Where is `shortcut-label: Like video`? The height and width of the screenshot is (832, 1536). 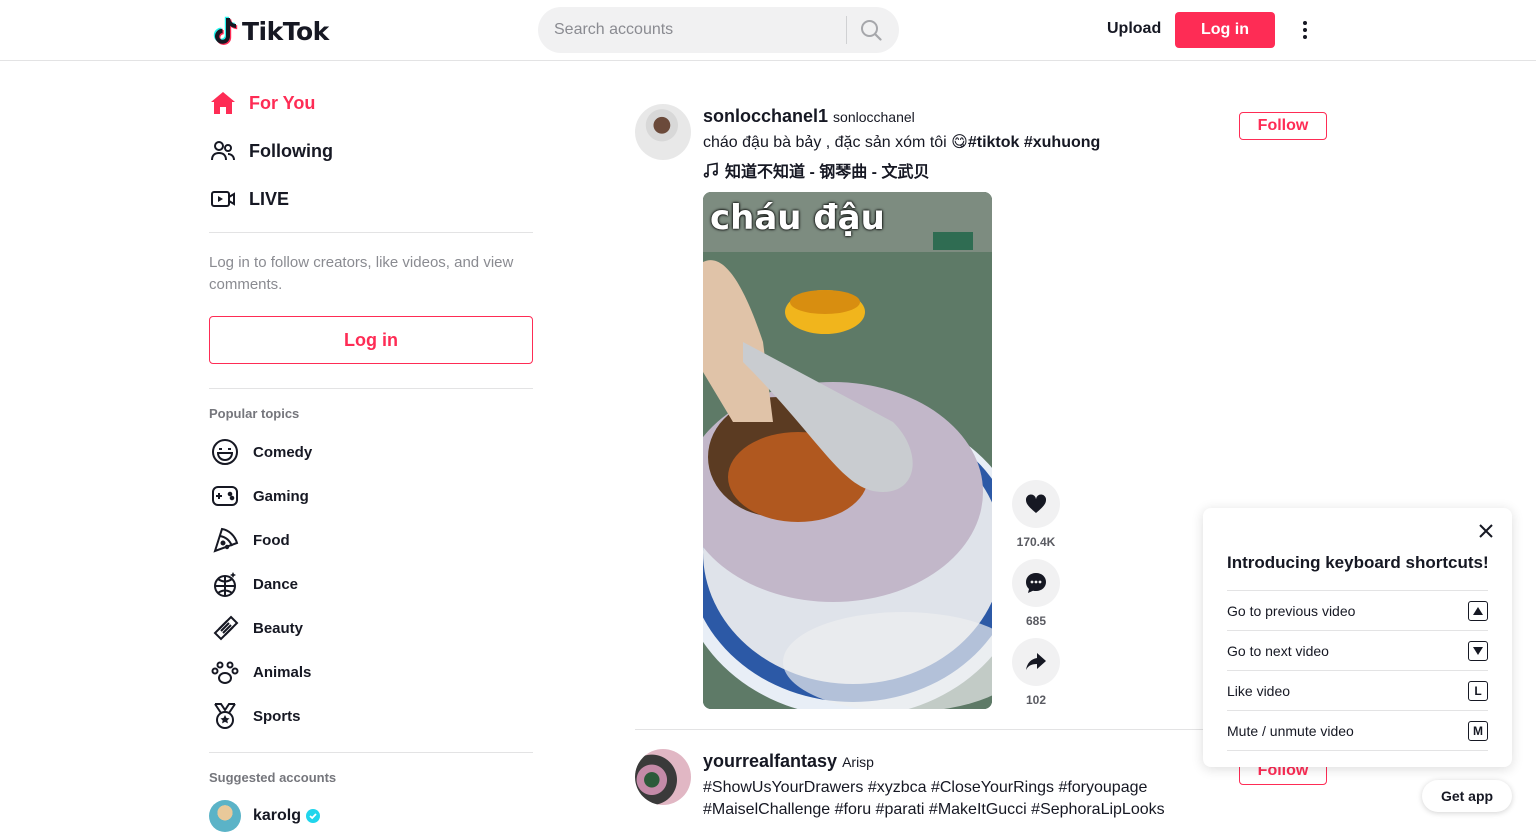 shortcut-label: Like video is located at coordinates (1259, 690).